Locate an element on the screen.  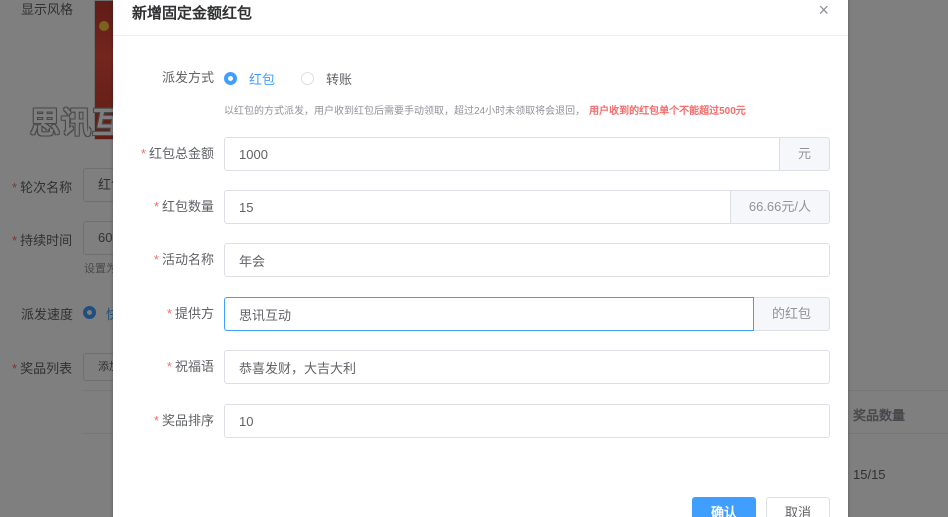
activity-name-group is located at coordinates (527, 260).